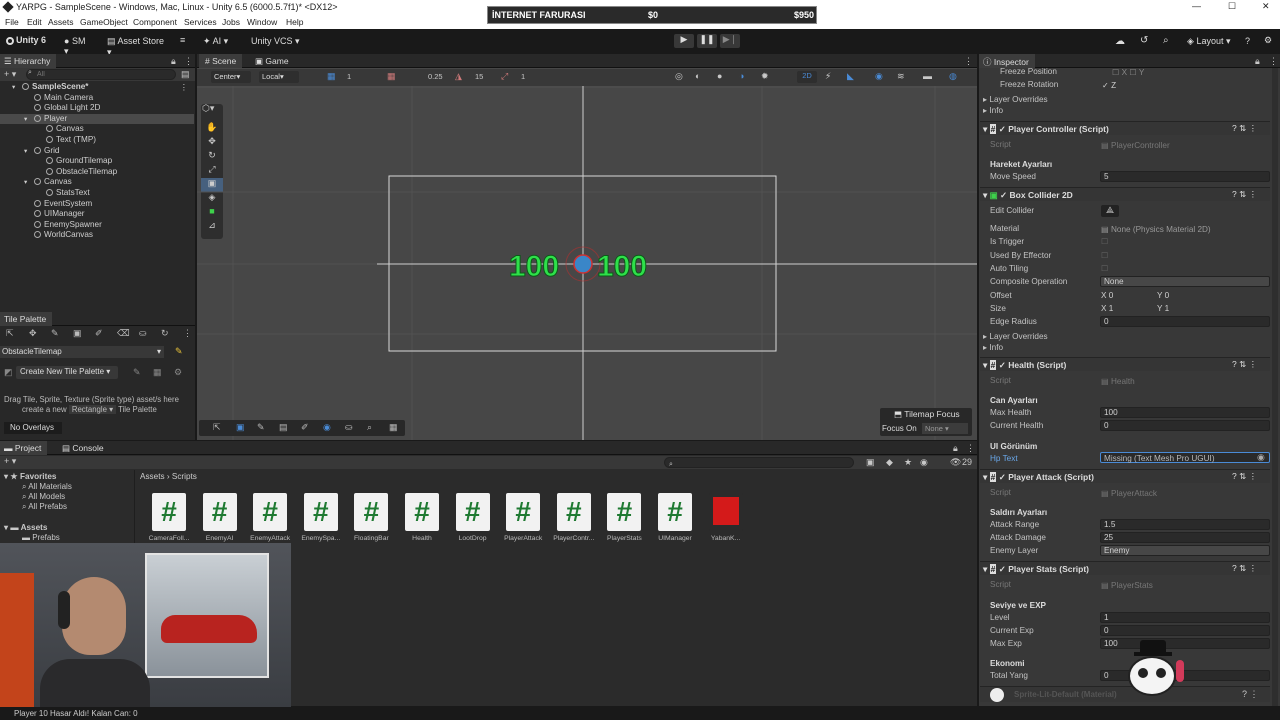 The image size is (1280, 720). I want to click on tab-hierarchy: ☰ Hierarchy, so click(28, 61).